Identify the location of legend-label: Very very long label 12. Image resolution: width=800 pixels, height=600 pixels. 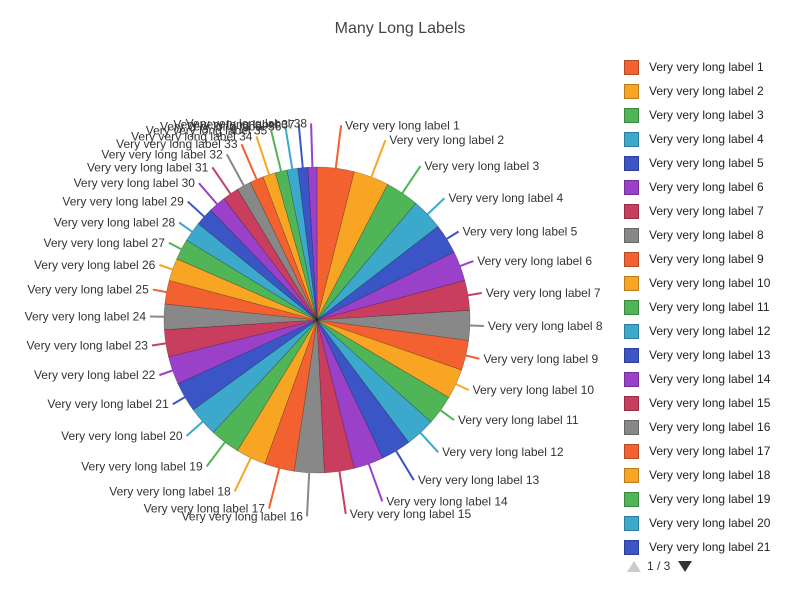
(710, 331).